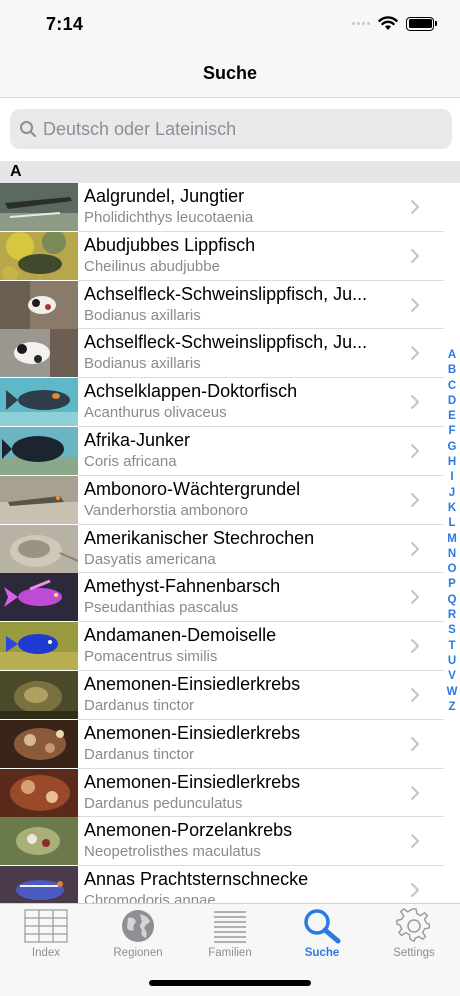 This screenshot has width=460, height=996. What do you see at coordinates (361, 23) in the screenshot?
I see `cellular-signal-icon` at bounding box center [361, 23].